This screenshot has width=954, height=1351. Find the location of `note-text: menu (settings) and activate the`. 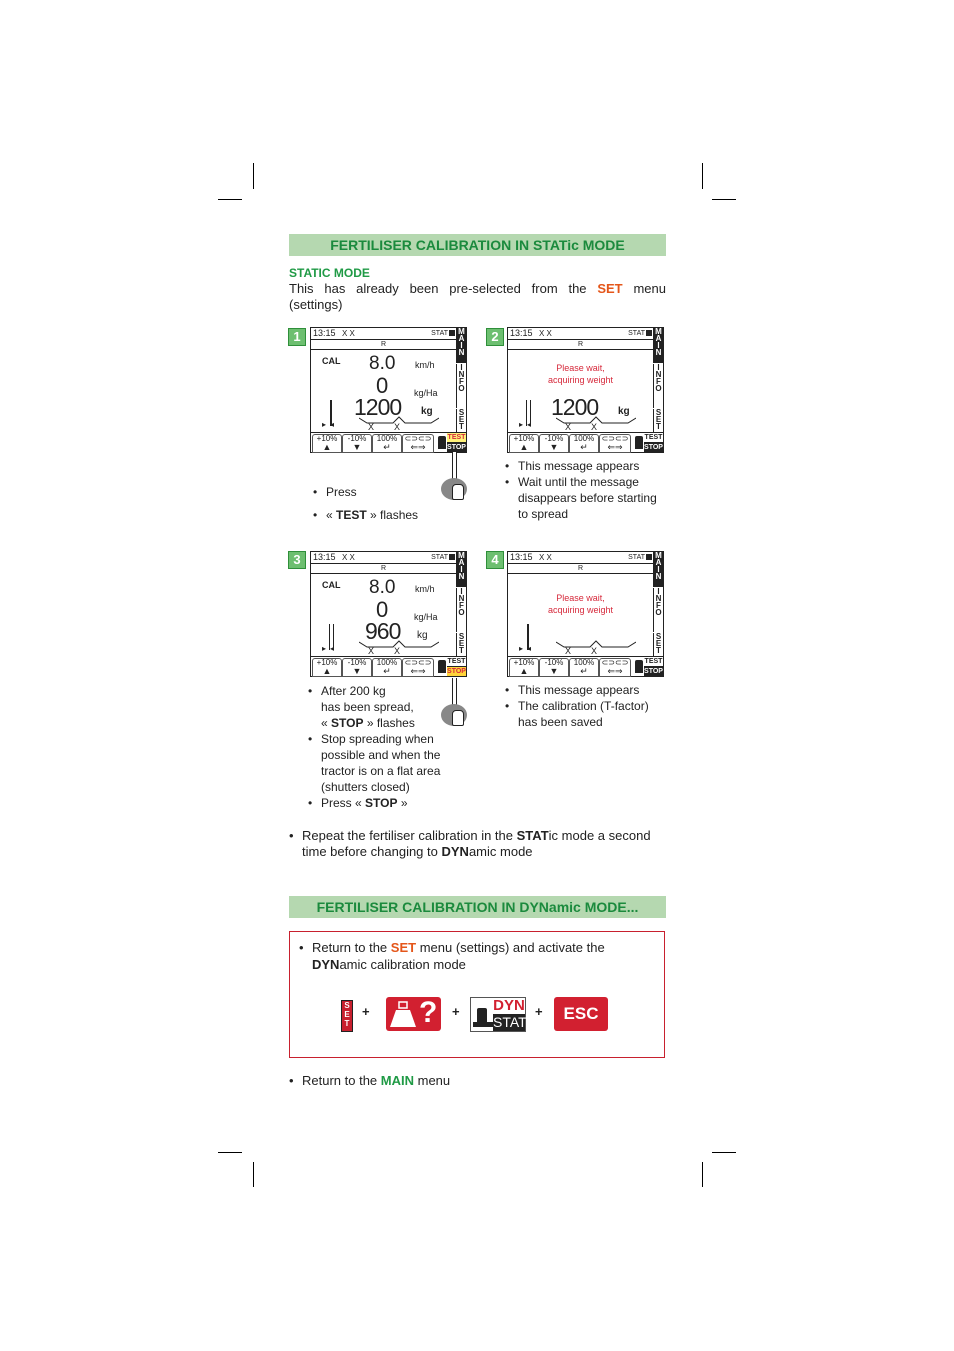

note-text: menu (settings) and activate the is located at coordinates (512, 947).